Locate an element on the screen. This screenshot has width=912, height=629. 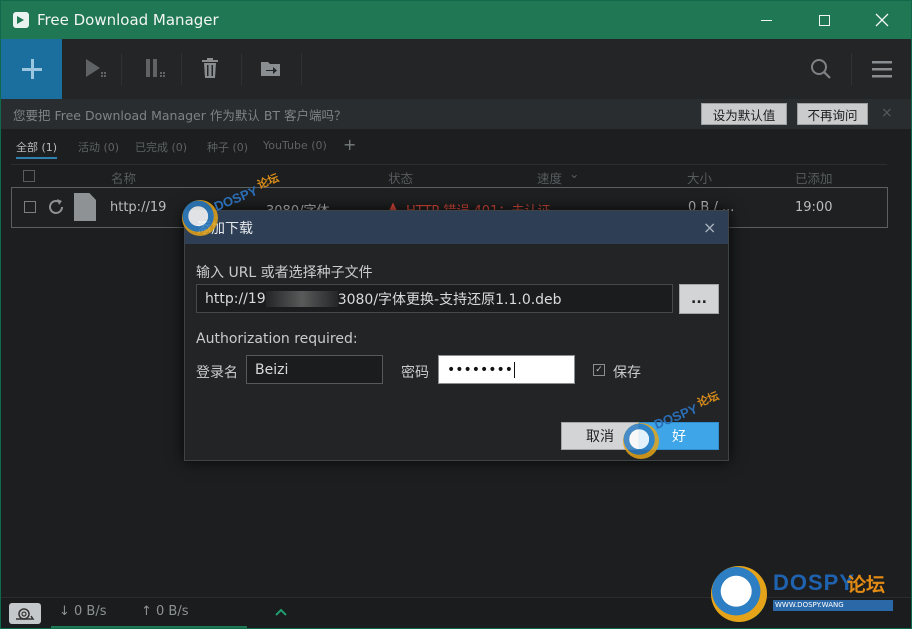
password-label: 密码 is located at coordinates (415, 373).